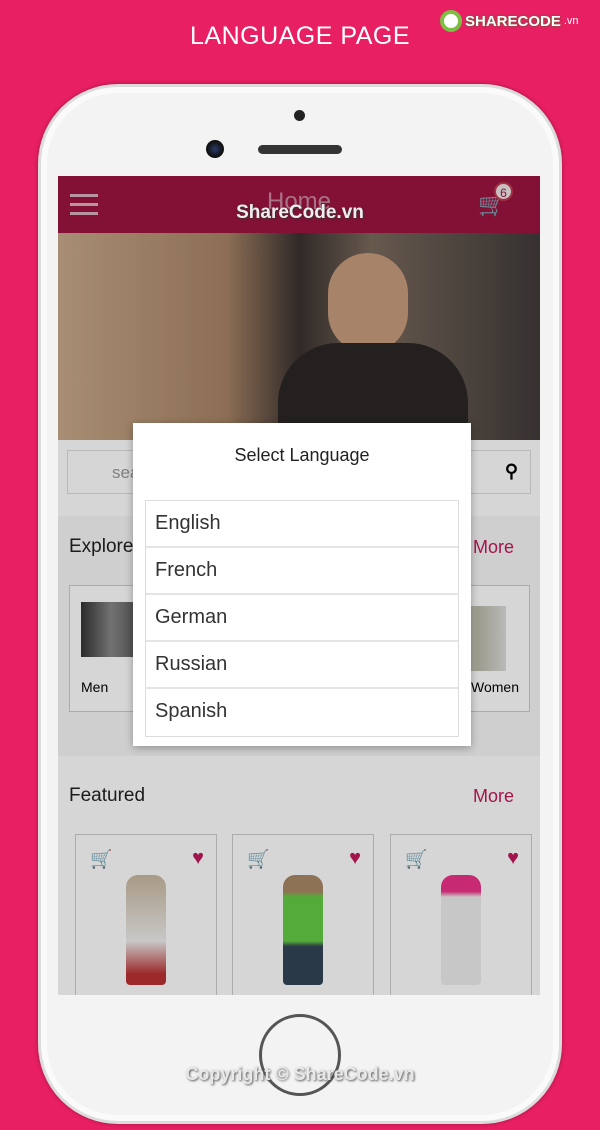  Describe the element at coordinates (300, 149) in the screenshot. I see `speaker` at that location.